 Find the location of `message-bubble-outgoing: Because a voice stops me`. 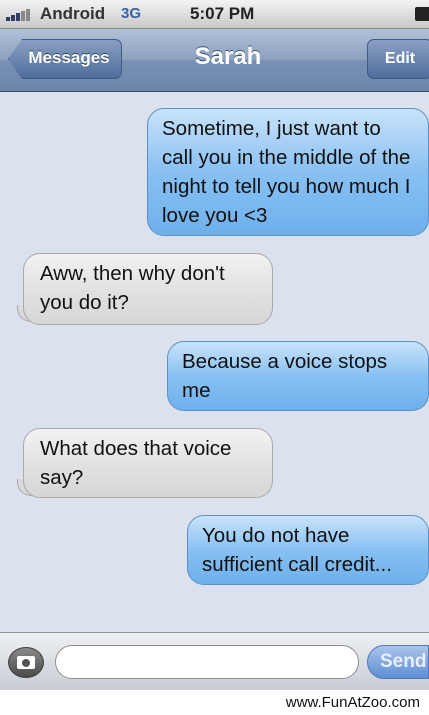

message-bubble-outgoing: Because a voice stops me is located at coordinates (298, 376).